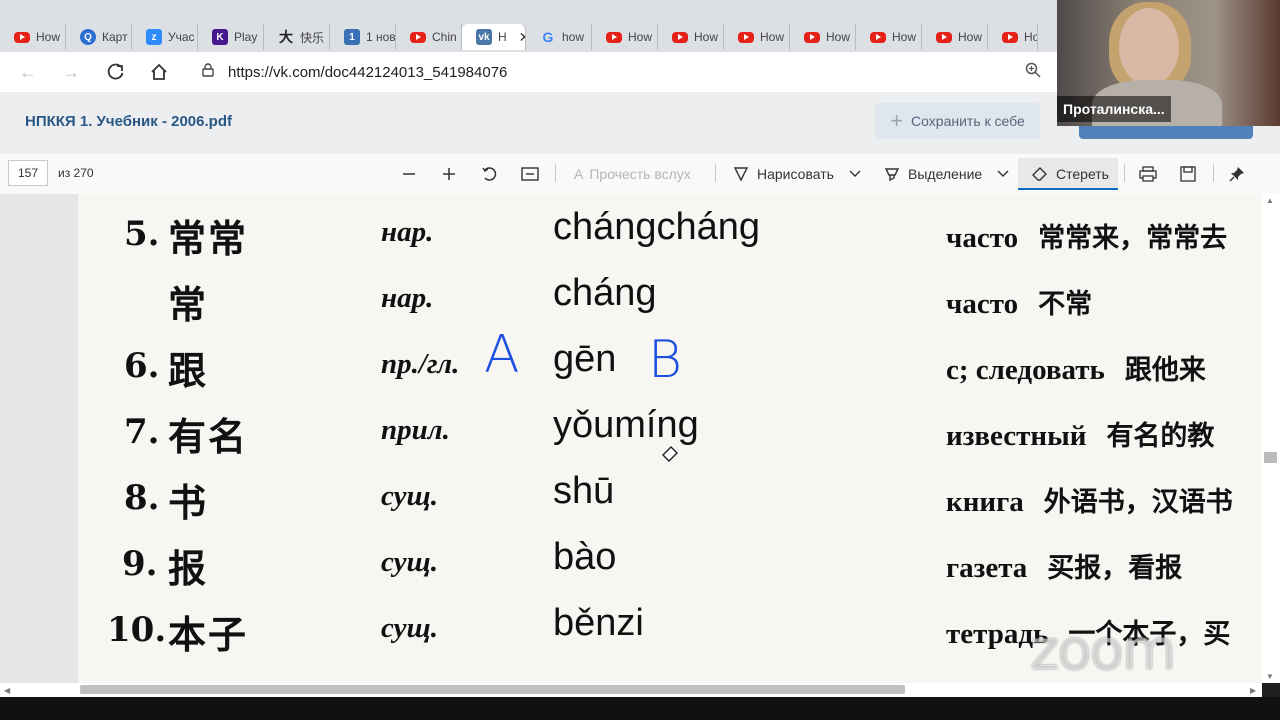  I want to click on scroll-right-arrow-icon: ▶, so click(1253, 690).